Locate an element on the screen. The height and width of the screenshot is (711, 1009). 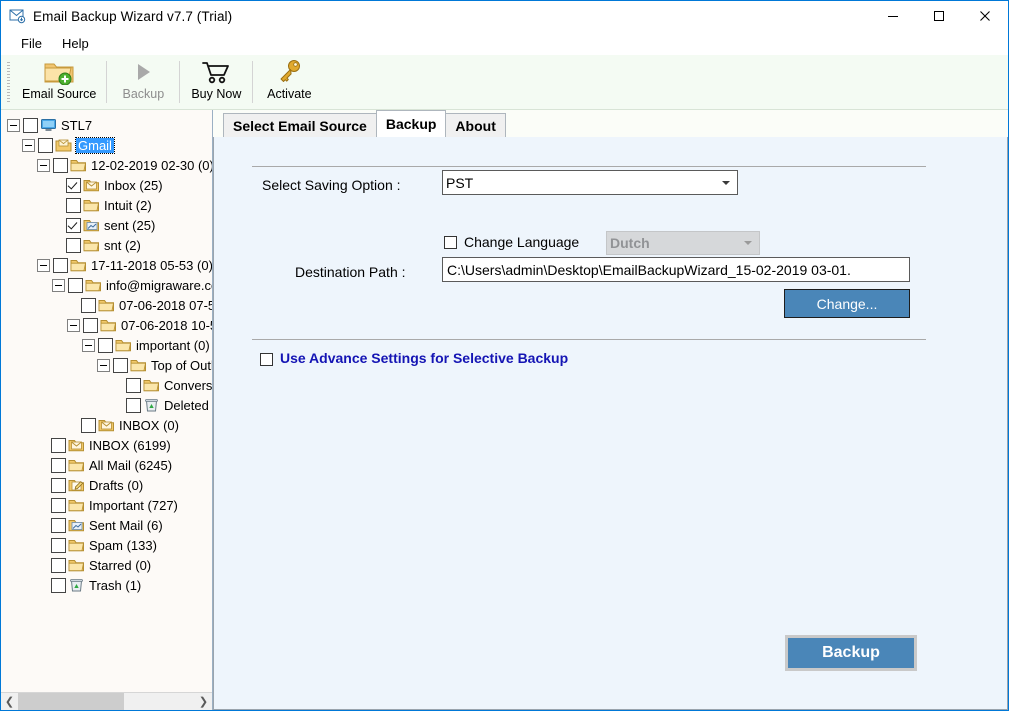
chevron-left-icon: ❮ is located at coordinates (9, 701).